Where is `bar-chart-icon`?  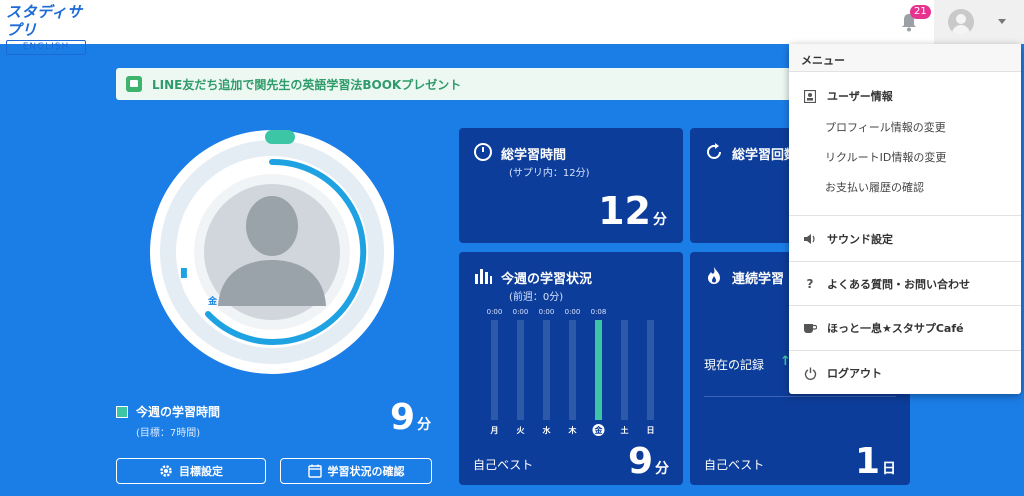 bar-chart-icon is located at coordinates (483, 276).